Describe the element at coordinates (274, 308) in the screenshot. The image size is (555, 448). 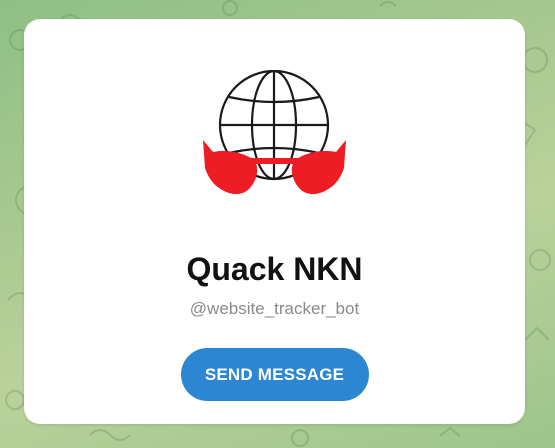
I see `bot-username: @website_tracker_bot` at that location.